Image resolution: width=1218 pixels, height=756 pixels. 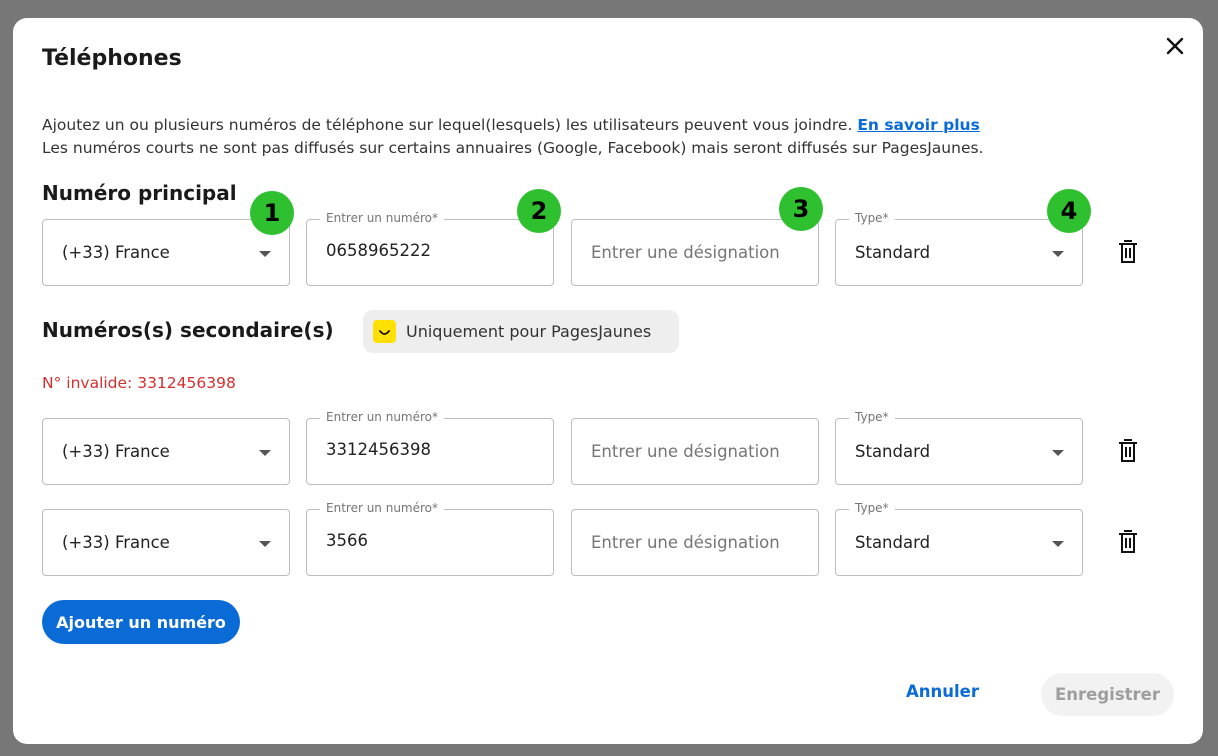 What do you see at coordinates (347, 540) in the screenshot?
I see `number-value: 3566` at bounding box center [347, 540].